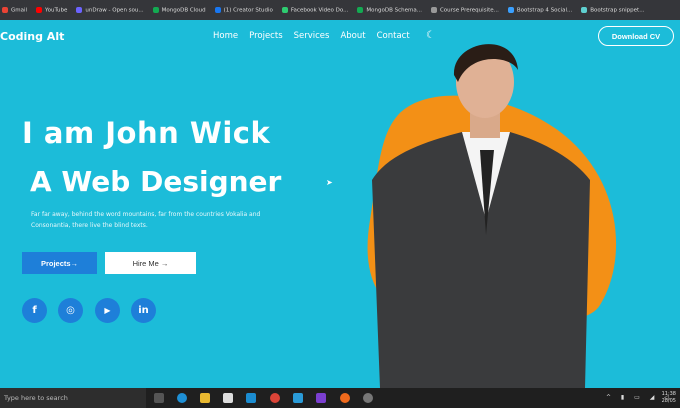 The width and height of the screenshot is (680, 408). I want to click on nav-services: Services, so click(312, 36).